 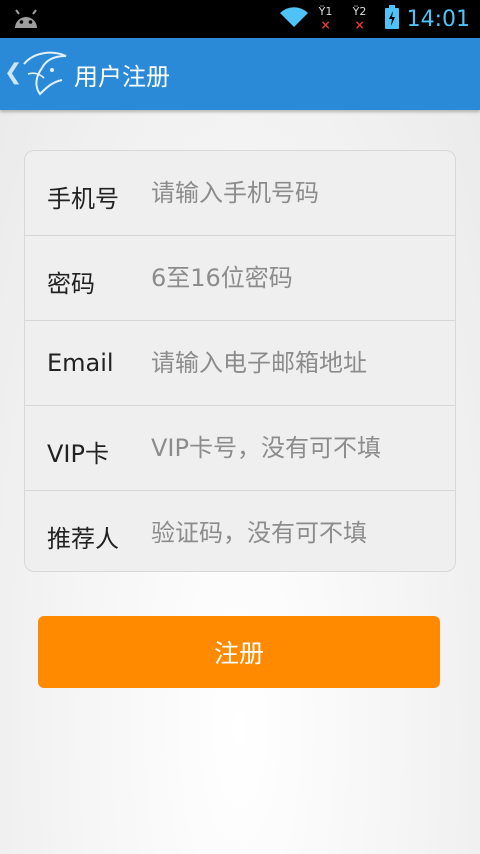 I want to click on email-input, so click(x=296, y=363).